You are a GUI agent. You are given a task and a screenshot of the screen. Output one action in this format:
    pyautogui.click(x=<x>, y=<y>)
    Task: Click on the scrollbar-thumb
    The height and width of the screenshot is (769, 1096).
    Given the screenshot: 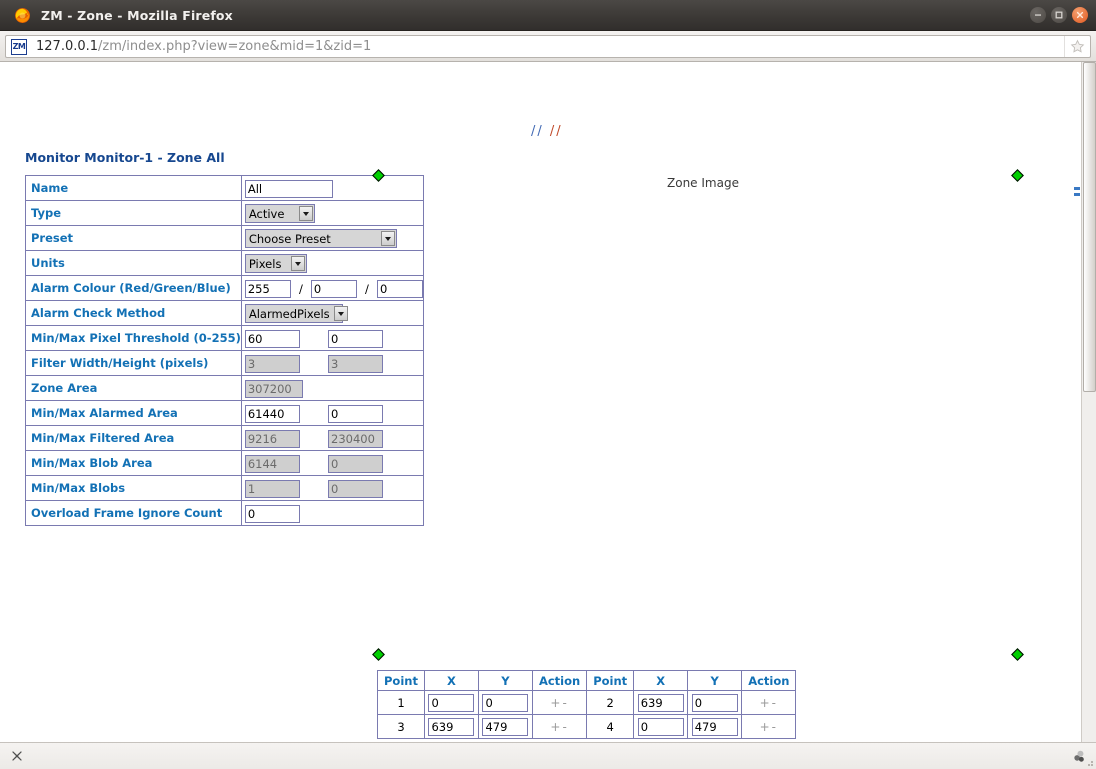 What is the action you would take?
    pyautogui.click(x=1089, y=227)
    